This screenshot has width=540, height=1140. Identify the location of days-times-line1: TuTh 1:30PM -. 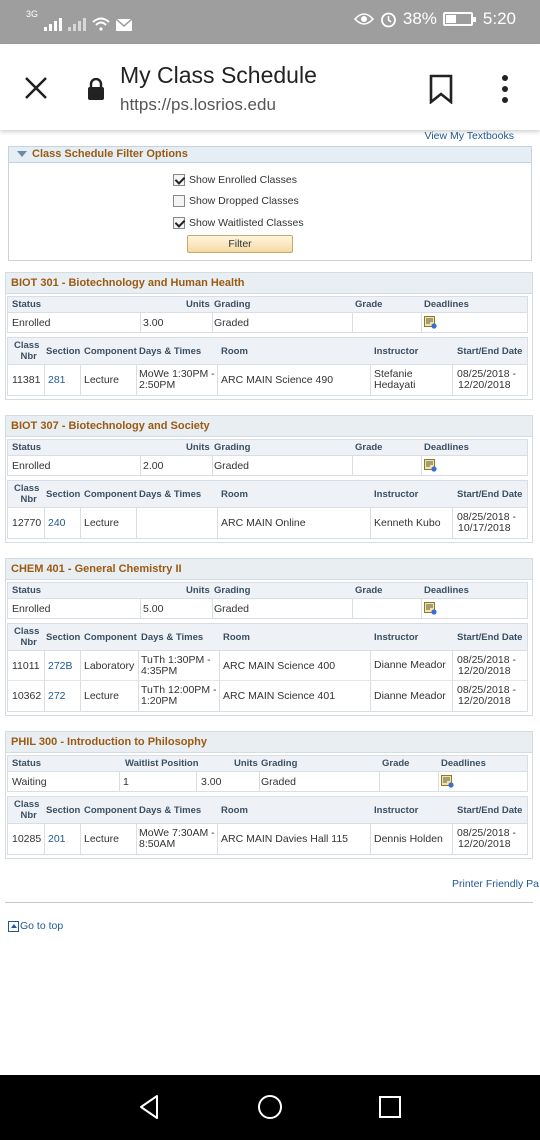
(176, 659).